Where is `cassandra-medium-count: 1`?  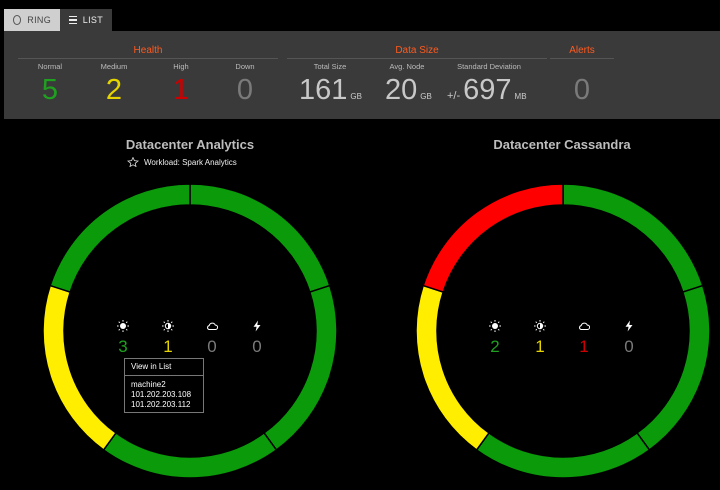 cassandra-medium-count: 1 is located at coordinates (540, 346).